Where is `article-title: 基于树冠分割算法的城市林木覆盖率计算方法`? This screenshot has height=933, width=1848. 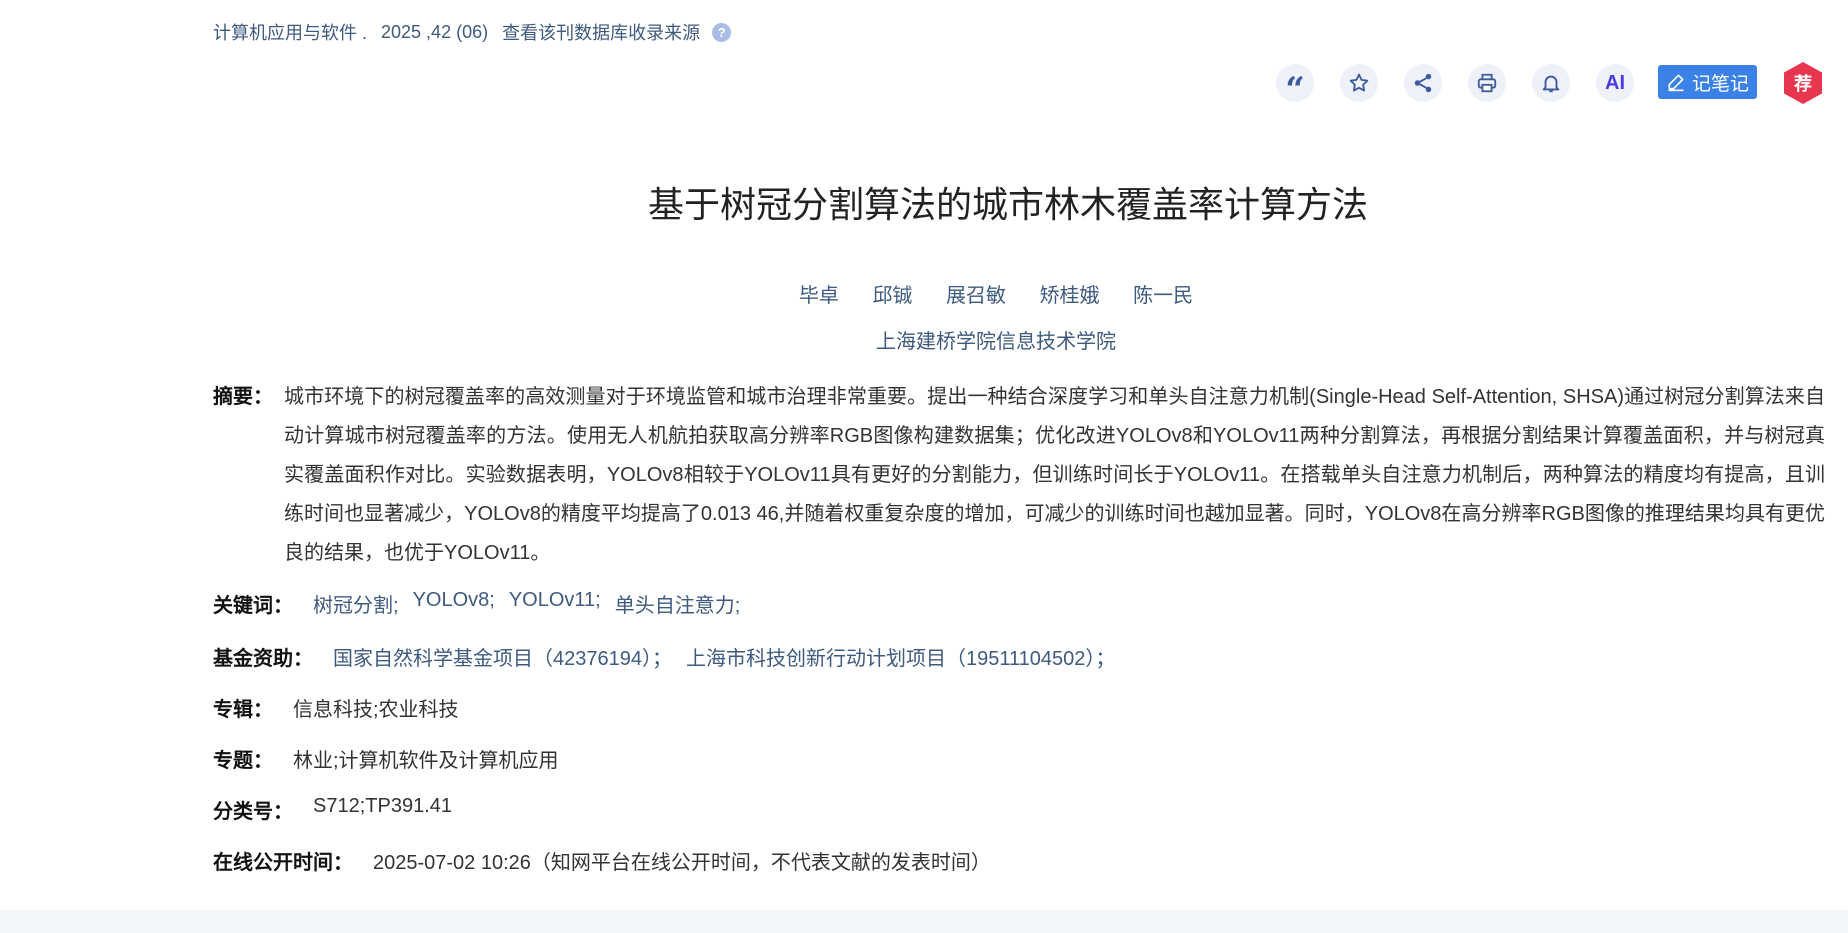
article-title: 基于树冠分割算法的城市林木覆盖率计算方法 is located at coordinates (1007, 204).